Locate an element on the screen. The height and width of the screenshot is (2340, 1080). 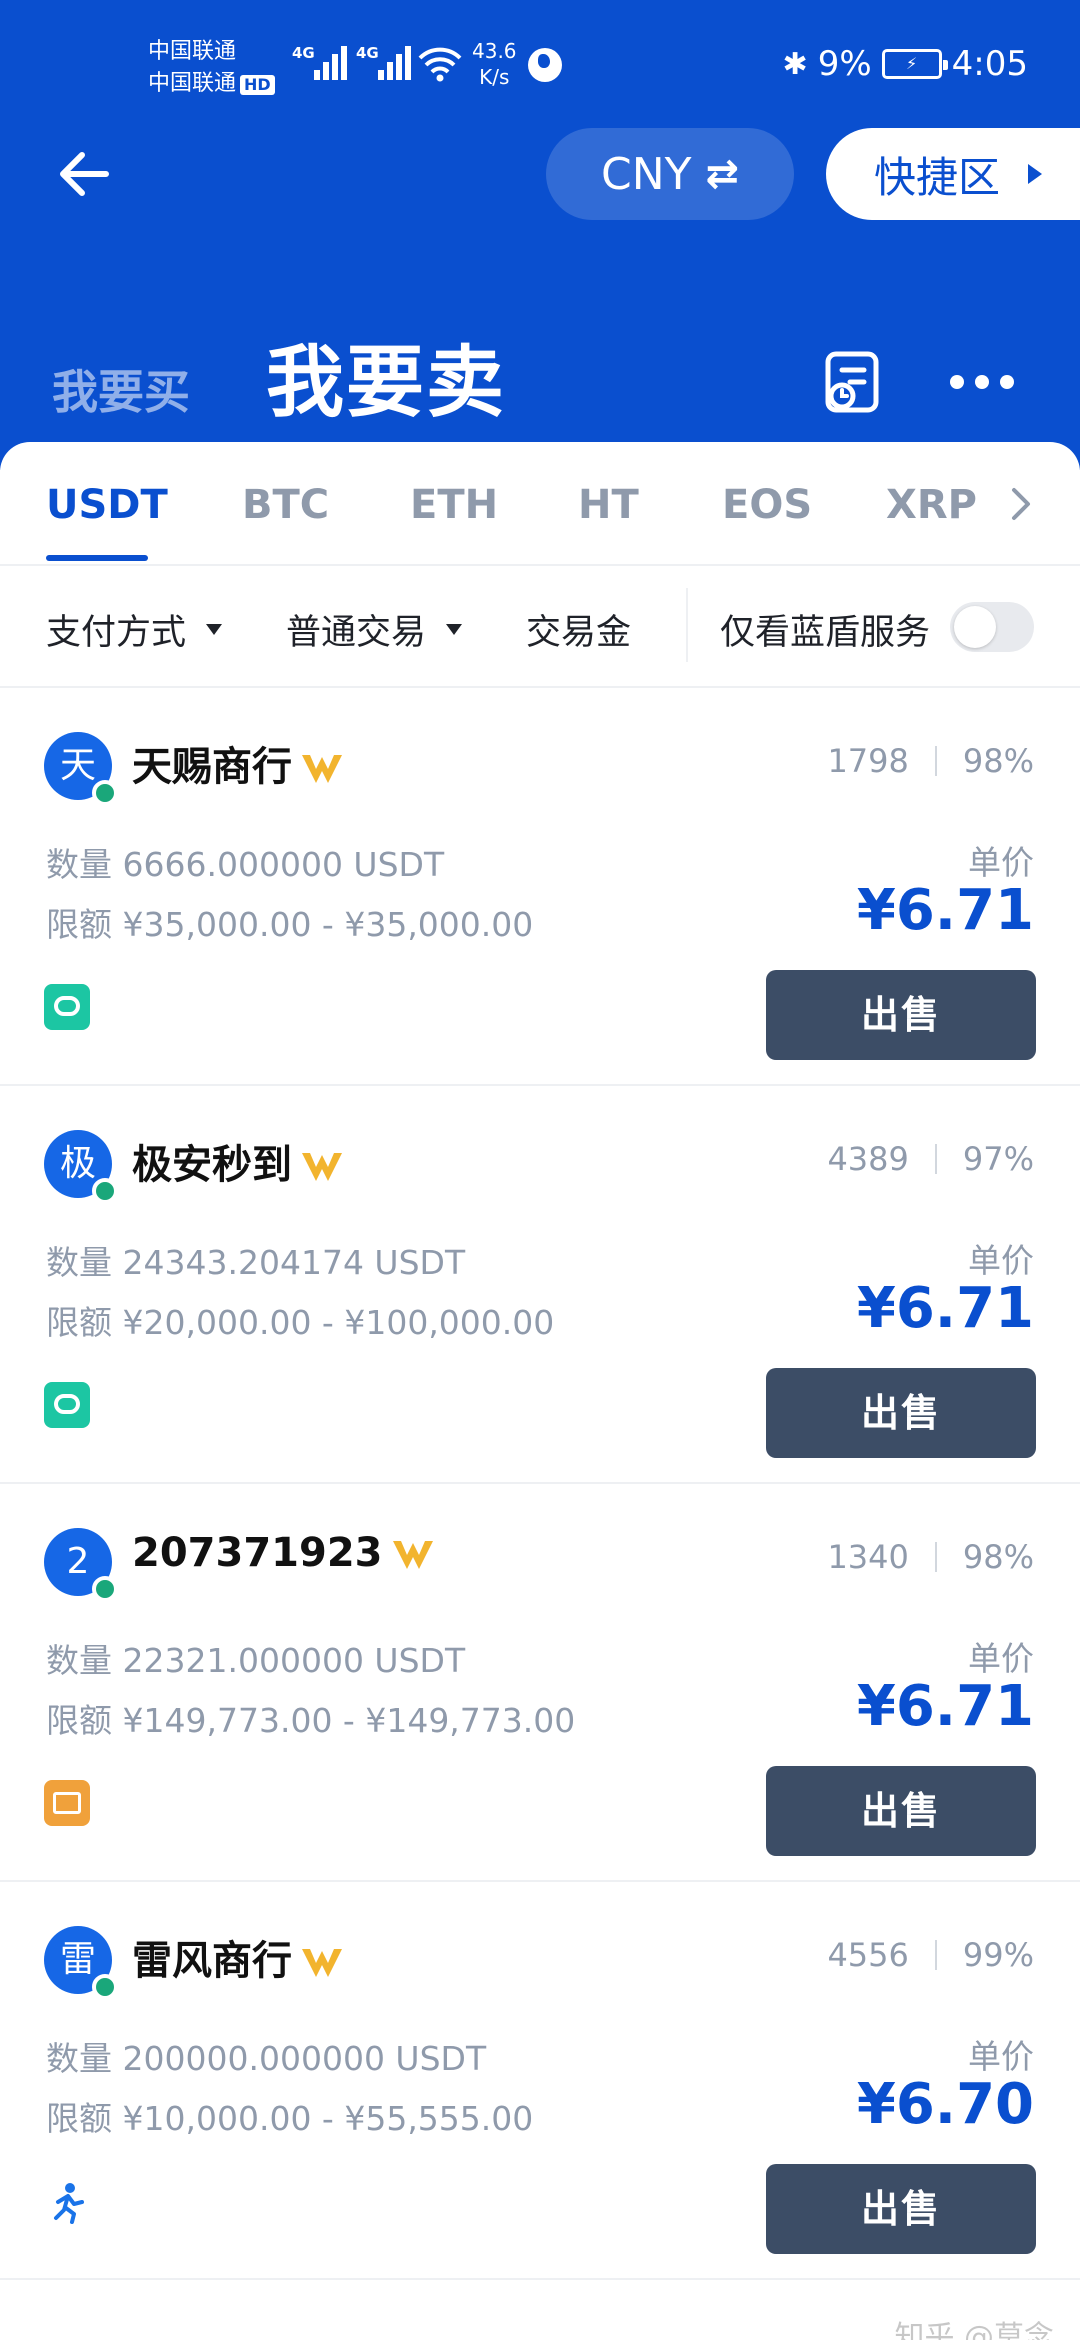
quantity-text: 数量 200000.000000 USDT is located at coordinates (266, 2058).